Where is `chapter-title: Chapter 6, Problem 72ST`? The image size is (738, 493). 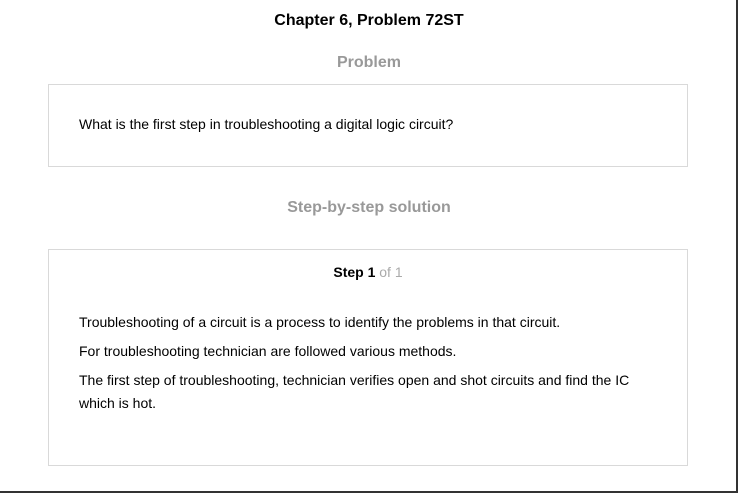
chapter-title: Chapter 6, Problem 72ST is located at coordinates (369, 20).